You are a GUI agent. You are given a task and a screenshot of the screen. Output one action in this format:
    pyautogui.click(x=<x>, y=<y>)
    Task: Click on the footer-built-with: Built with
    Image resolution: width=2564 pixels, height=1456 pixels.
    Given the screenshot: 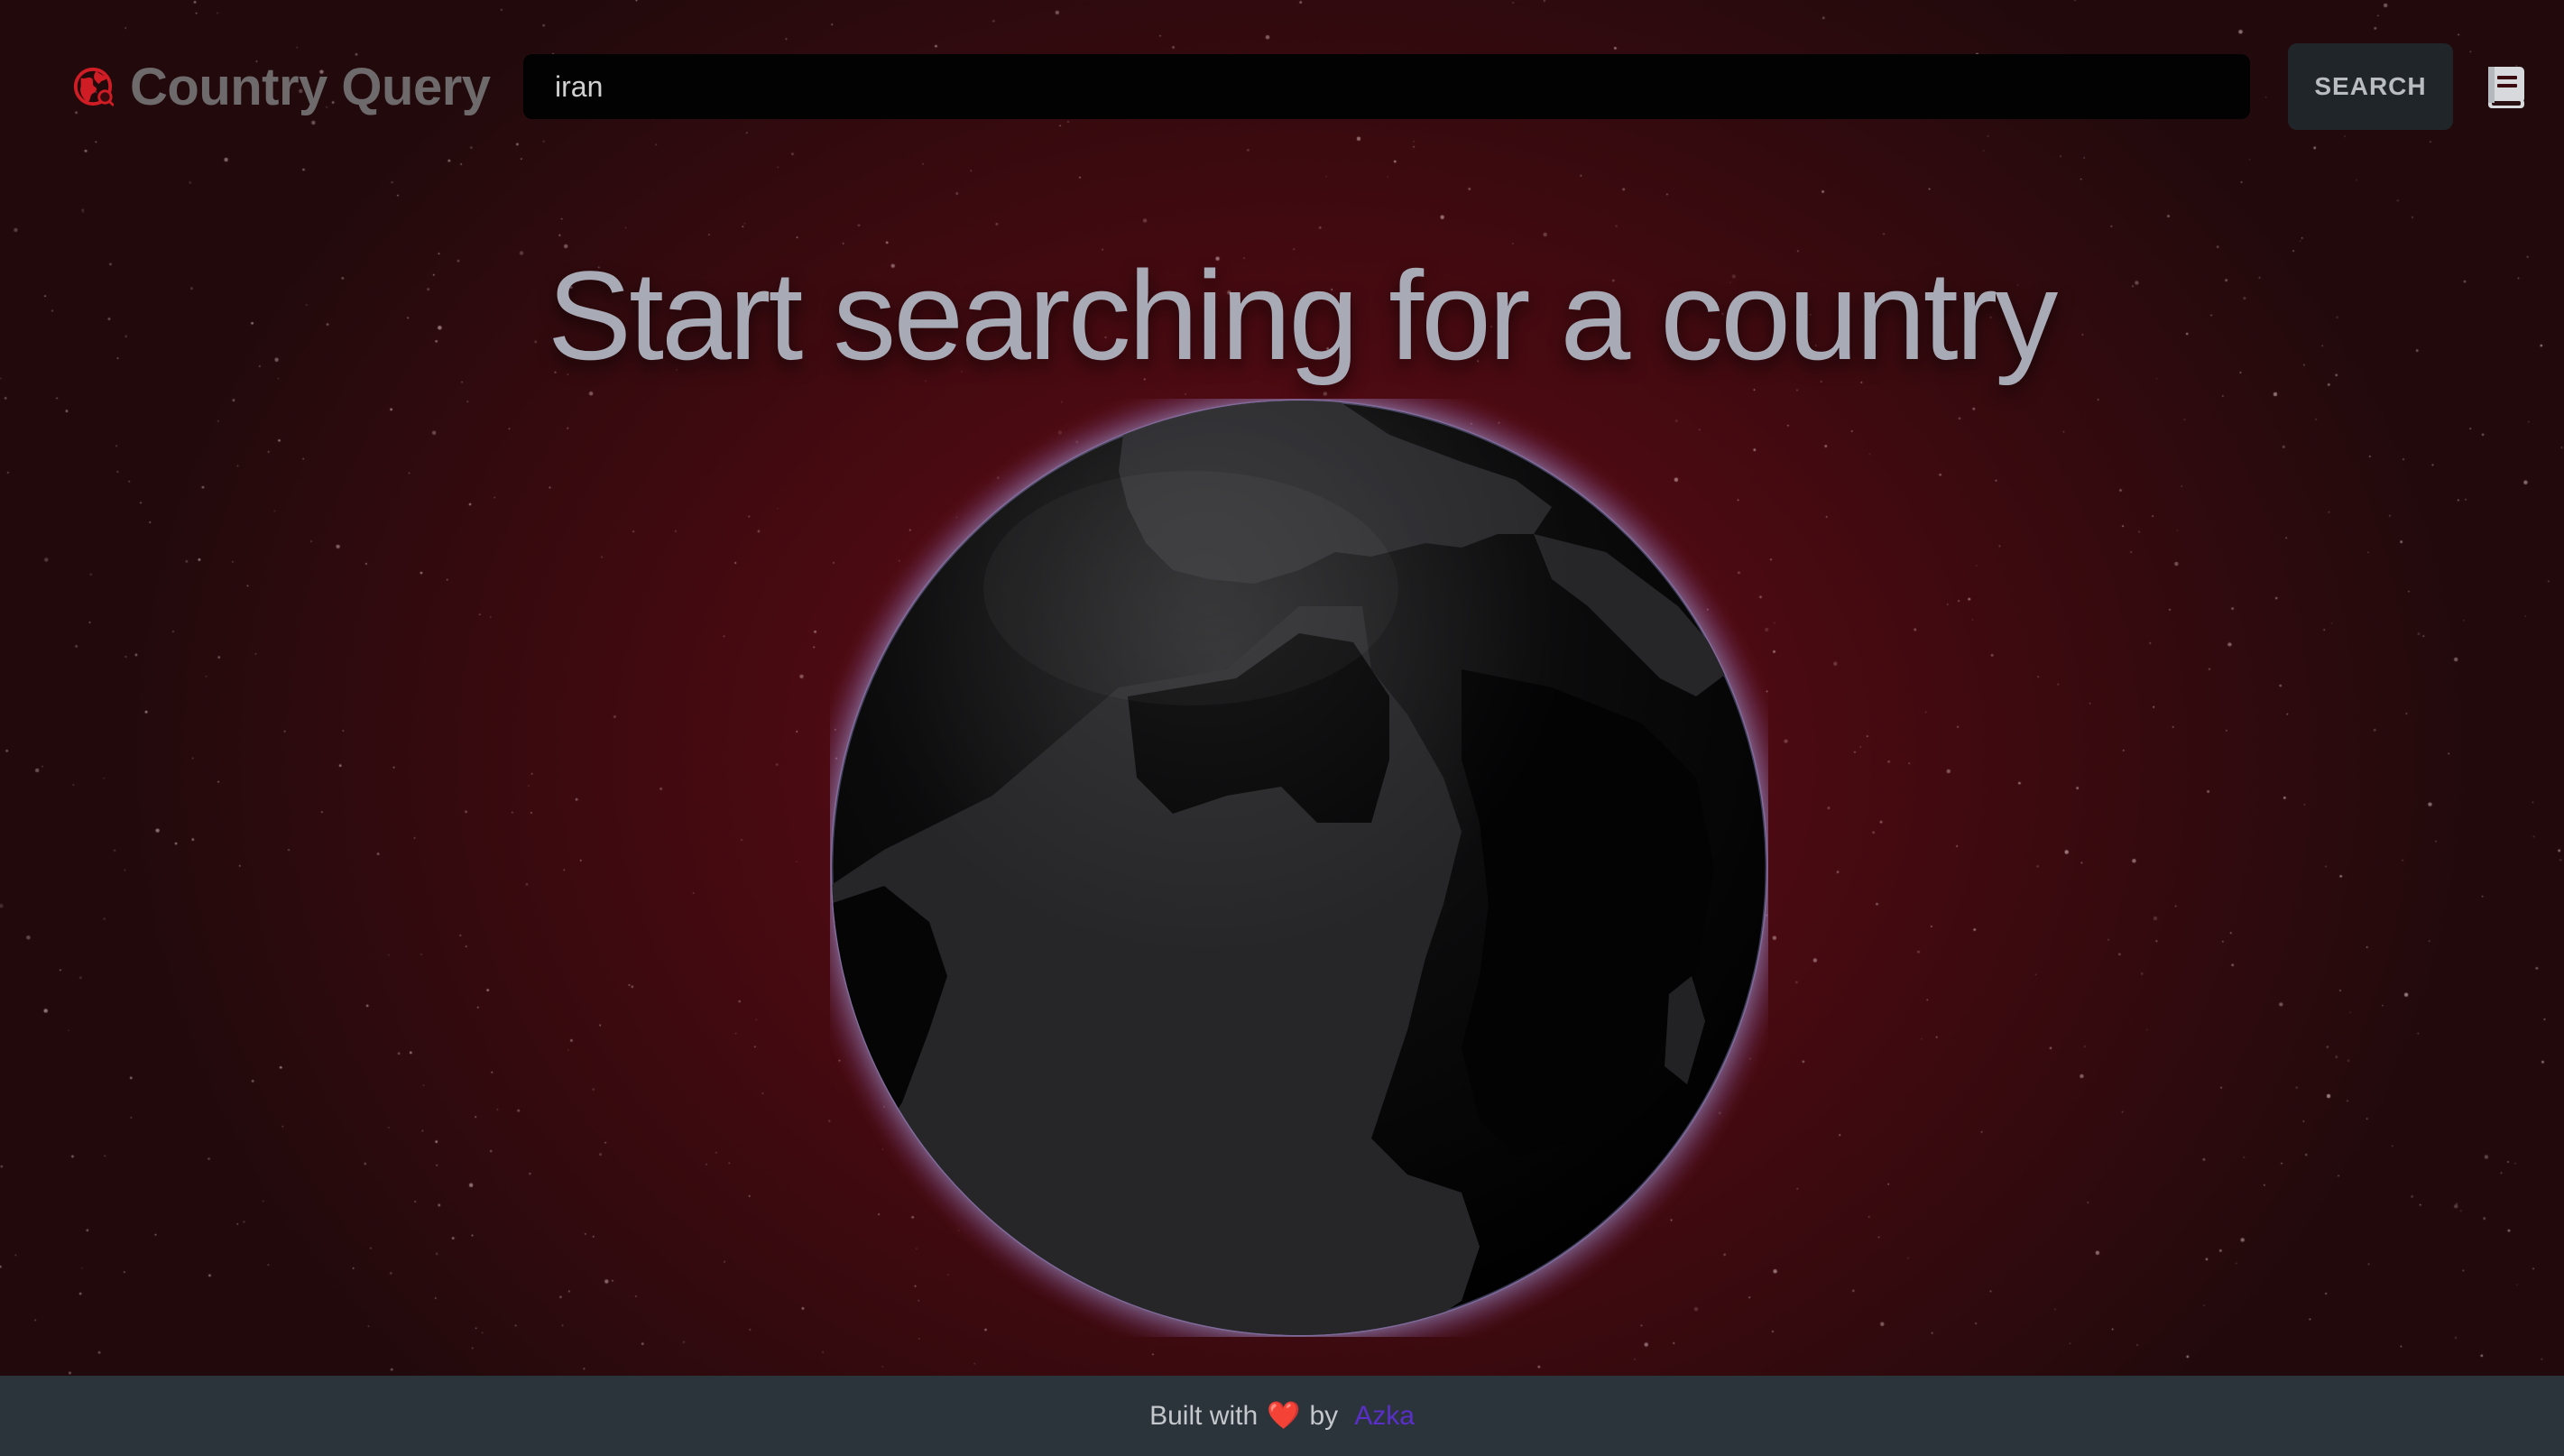 What is the action you would take?
    pyautogui.click(x=1204, y=1415)
    